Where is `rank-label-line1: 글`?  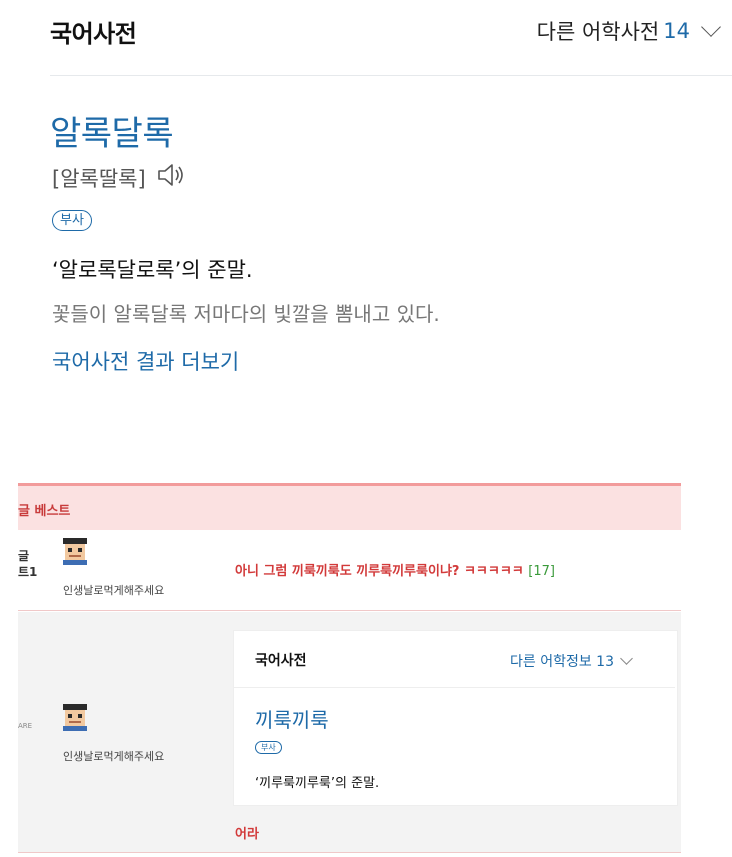
rank-label-line1: 글 is located at coordinates (24, 556).